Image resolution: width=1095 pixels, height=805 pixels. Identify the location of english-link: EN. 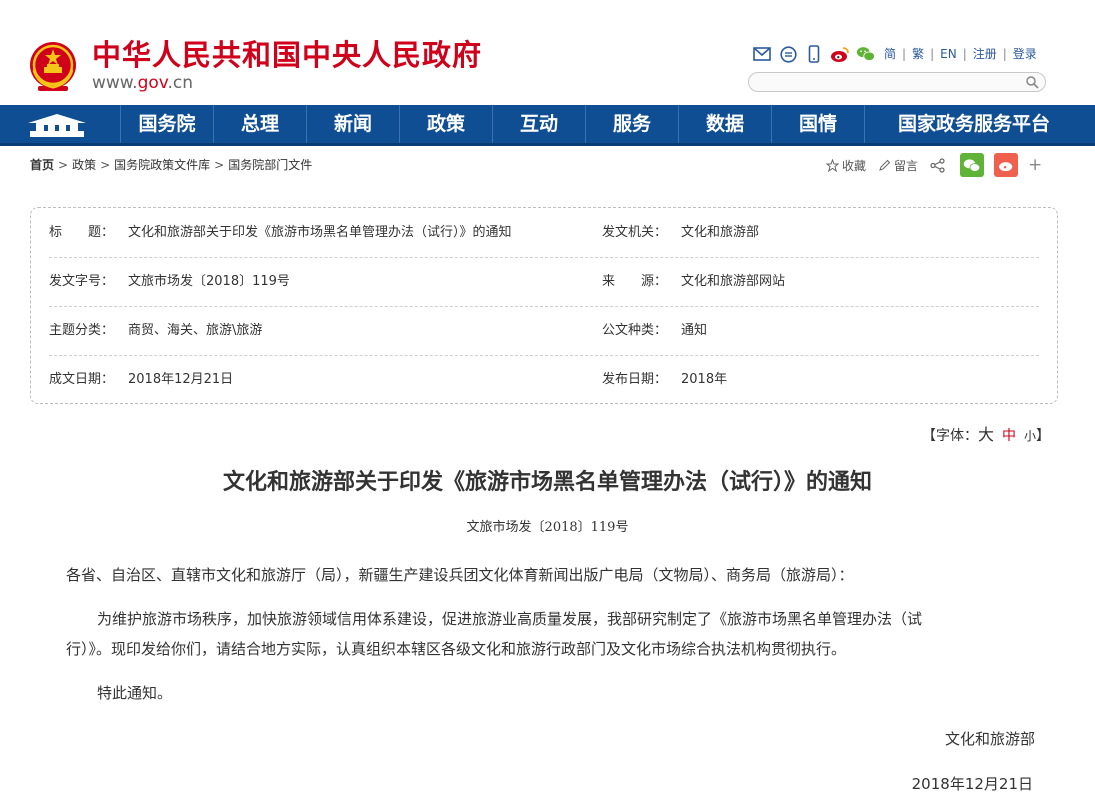
(948, 54).